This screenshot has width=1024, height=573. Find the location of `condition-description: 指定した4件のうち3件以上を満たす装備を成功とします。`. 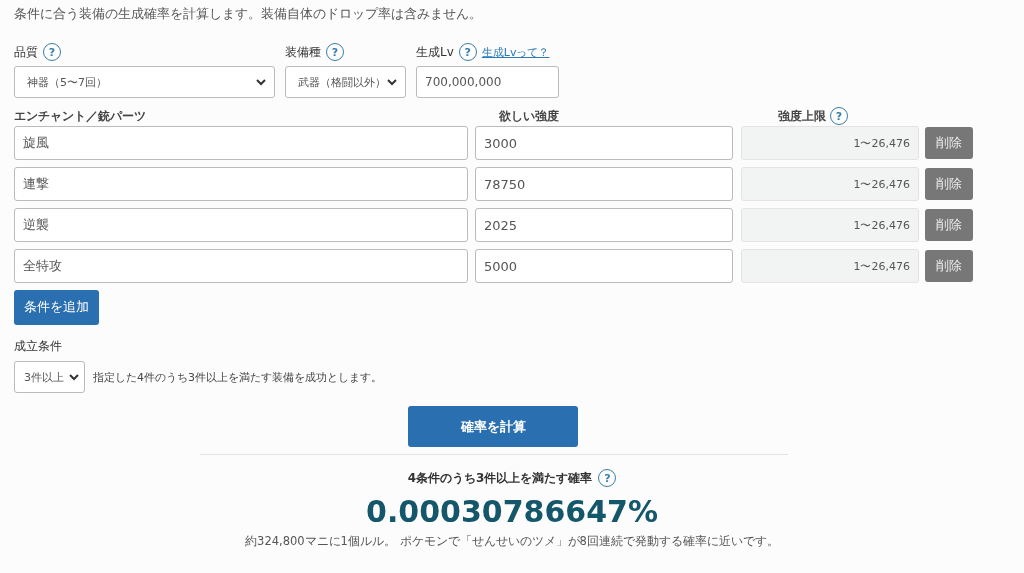

condition-description: 指定した4件のうち3件以上を満たす装備を成功とします。 is located at coordinates (237, 377).